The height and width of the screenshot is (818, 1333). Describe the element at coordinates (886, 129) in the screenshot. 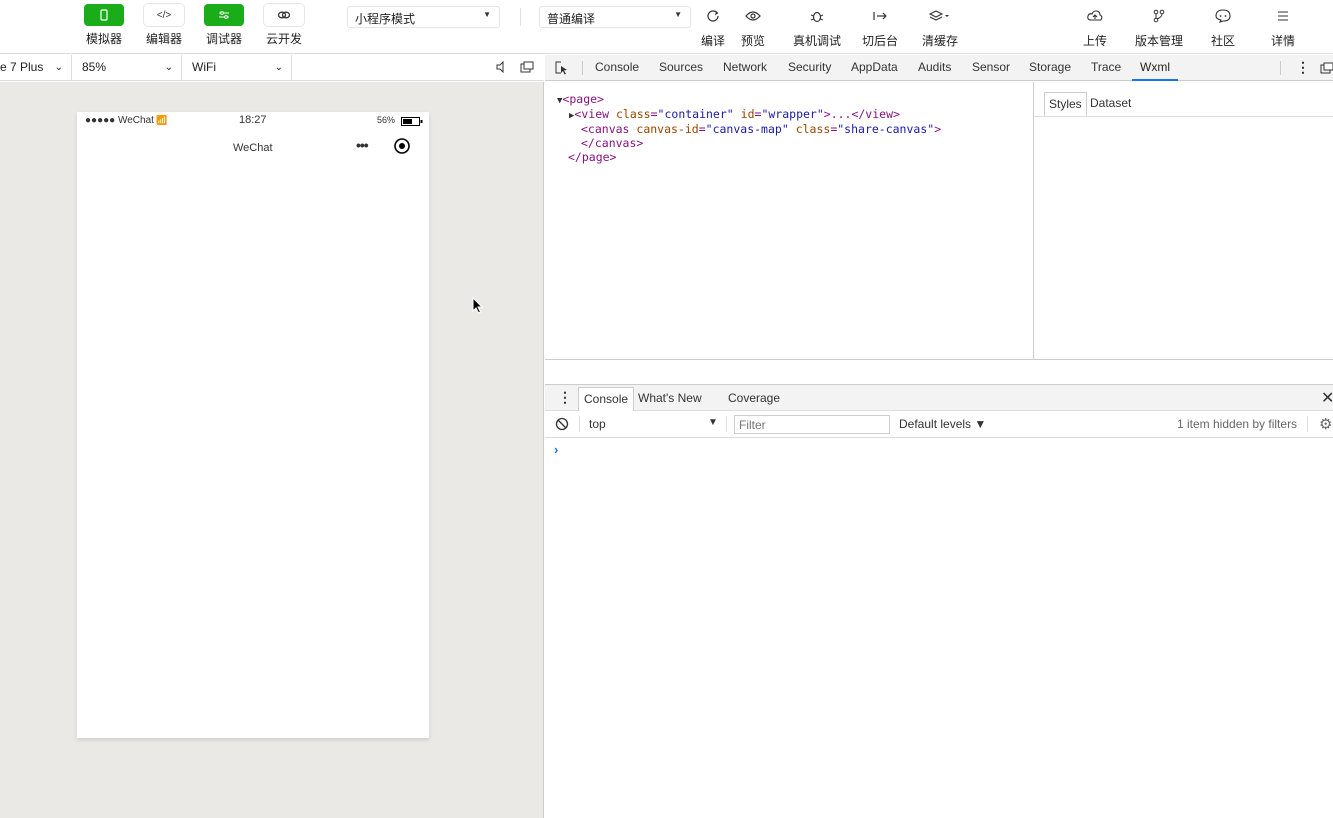

I see `wxml-value: "share-canvas"` at that location.